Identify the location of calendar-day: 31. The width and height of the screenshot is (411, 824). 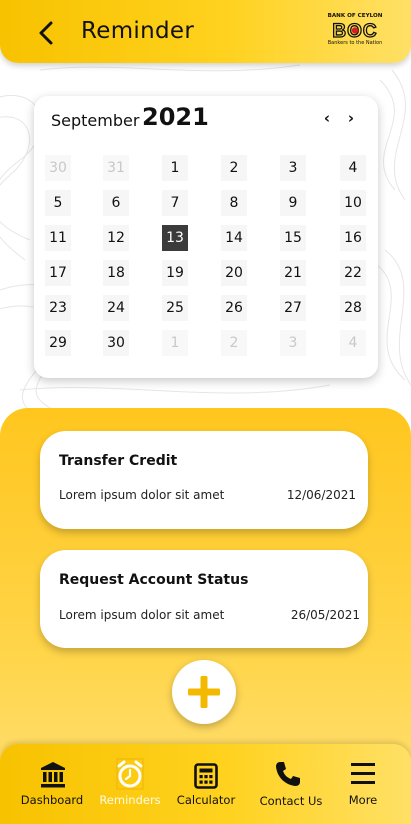
(116, 168).